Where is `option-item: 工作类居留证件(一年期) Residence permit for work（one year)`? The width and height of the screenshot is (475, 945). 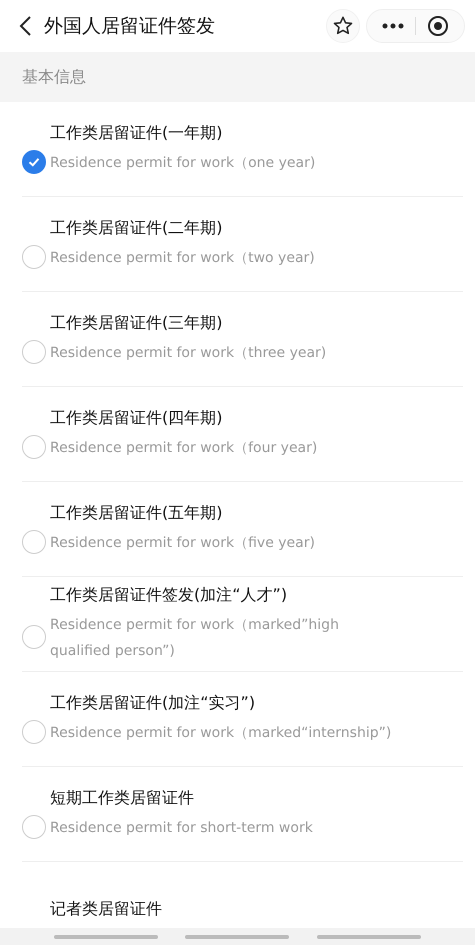 option-item: 工作类居留证件(一年期) Residence permit for work（one year) is located at coordinates (242, 149).